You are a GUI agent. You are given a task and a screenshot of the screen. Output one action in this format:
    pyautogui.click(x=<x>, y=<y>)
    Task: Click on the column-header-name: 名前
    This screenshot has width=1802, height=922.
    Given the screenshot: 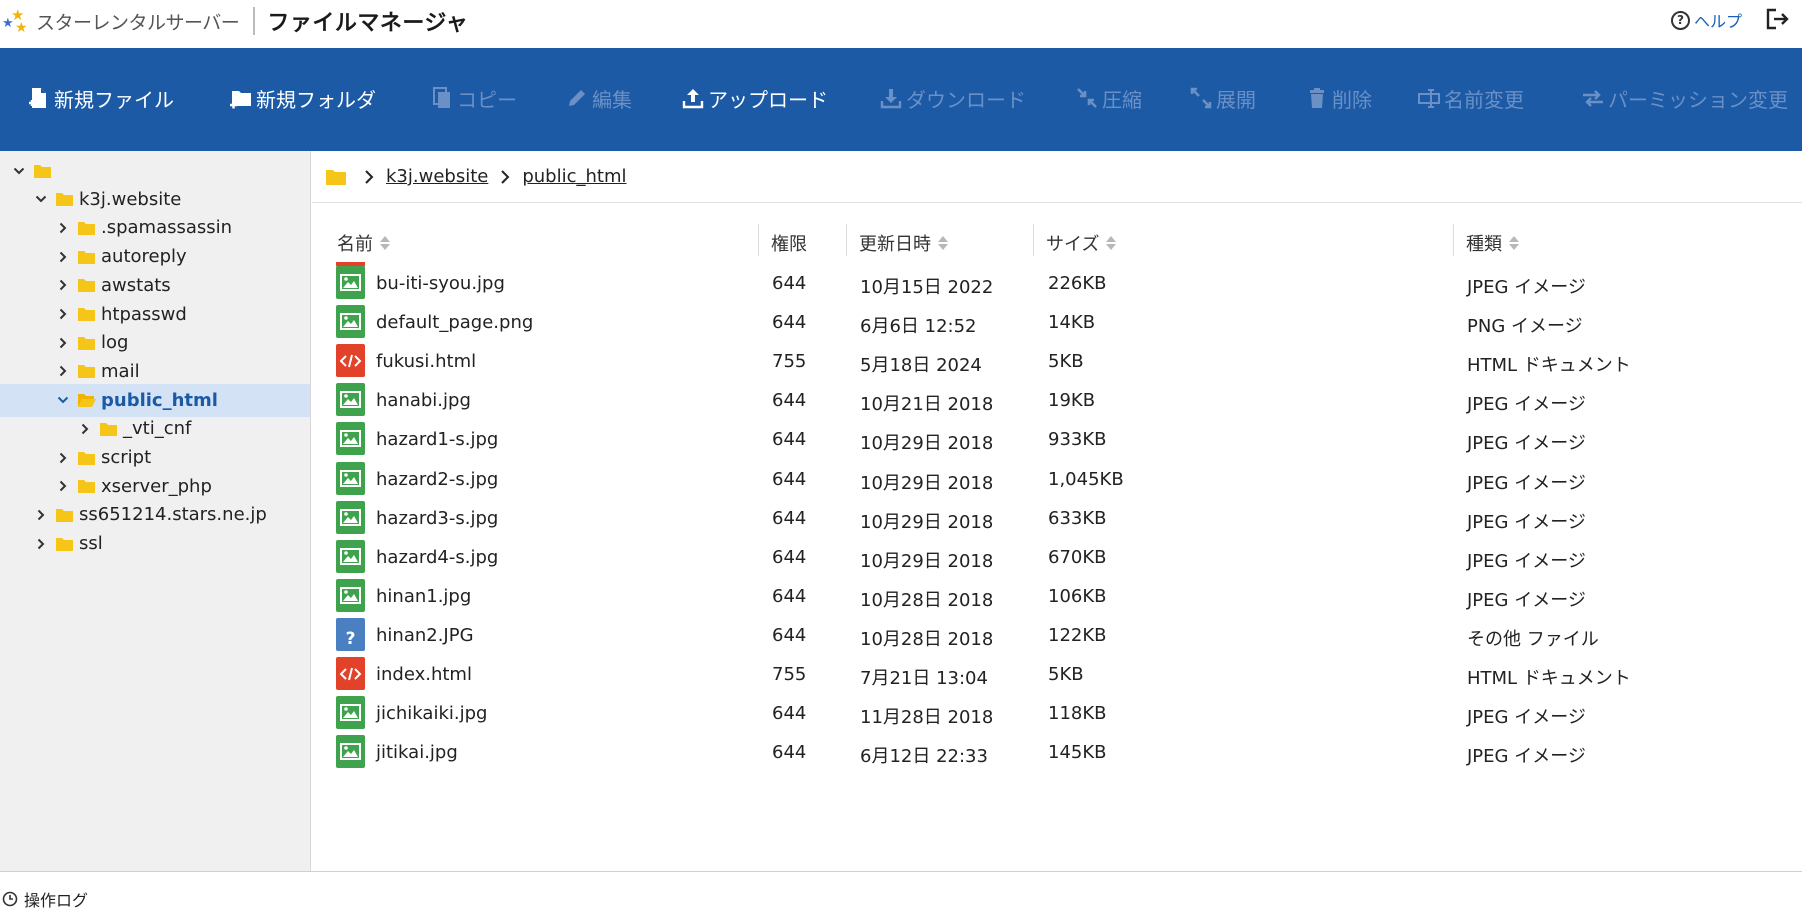 What is the action you would take?
    pyautogui.click(x=363, y=243)
    